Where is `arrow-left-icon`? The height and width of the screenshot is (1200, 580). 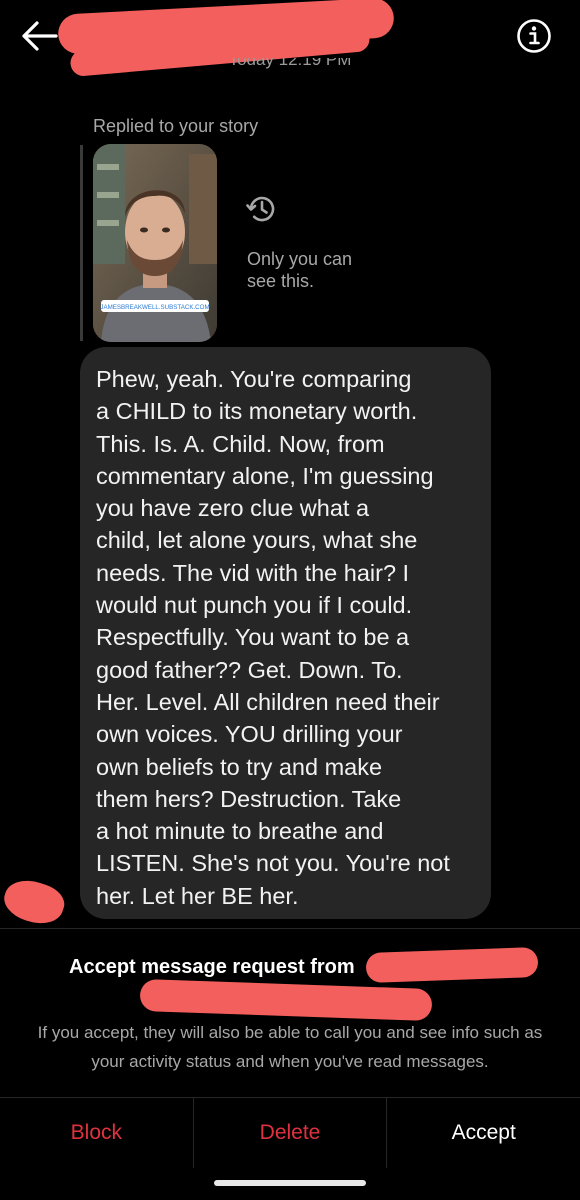
arrow-left-icon is located at coordinates (40, 36).